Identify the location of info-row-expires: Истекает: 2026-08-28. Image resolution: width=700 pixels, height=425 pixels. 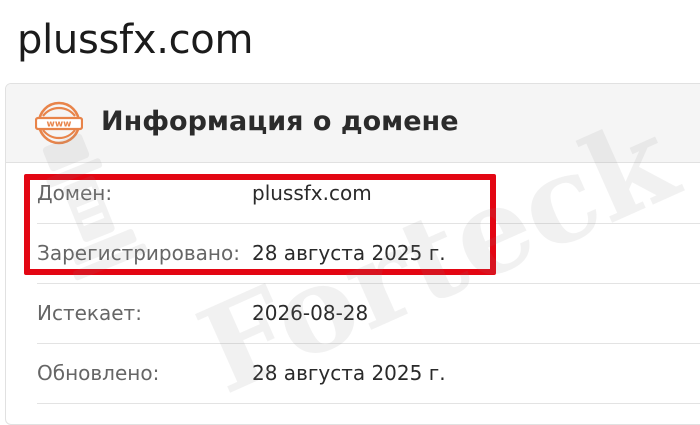
(368, 314).